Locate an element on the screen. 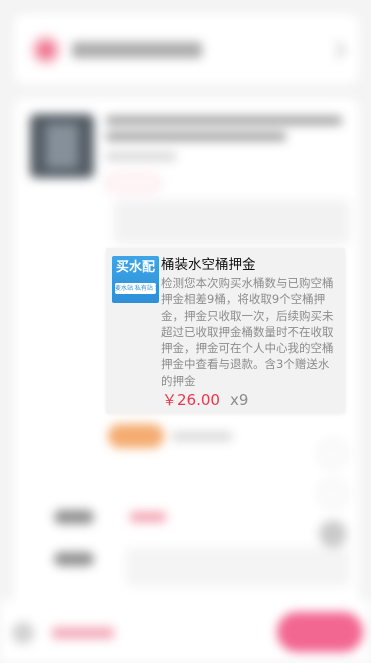  thumbnail-subtitle-bar: 麦水站 私有站 到店自 is located at coordinates (137, 288).